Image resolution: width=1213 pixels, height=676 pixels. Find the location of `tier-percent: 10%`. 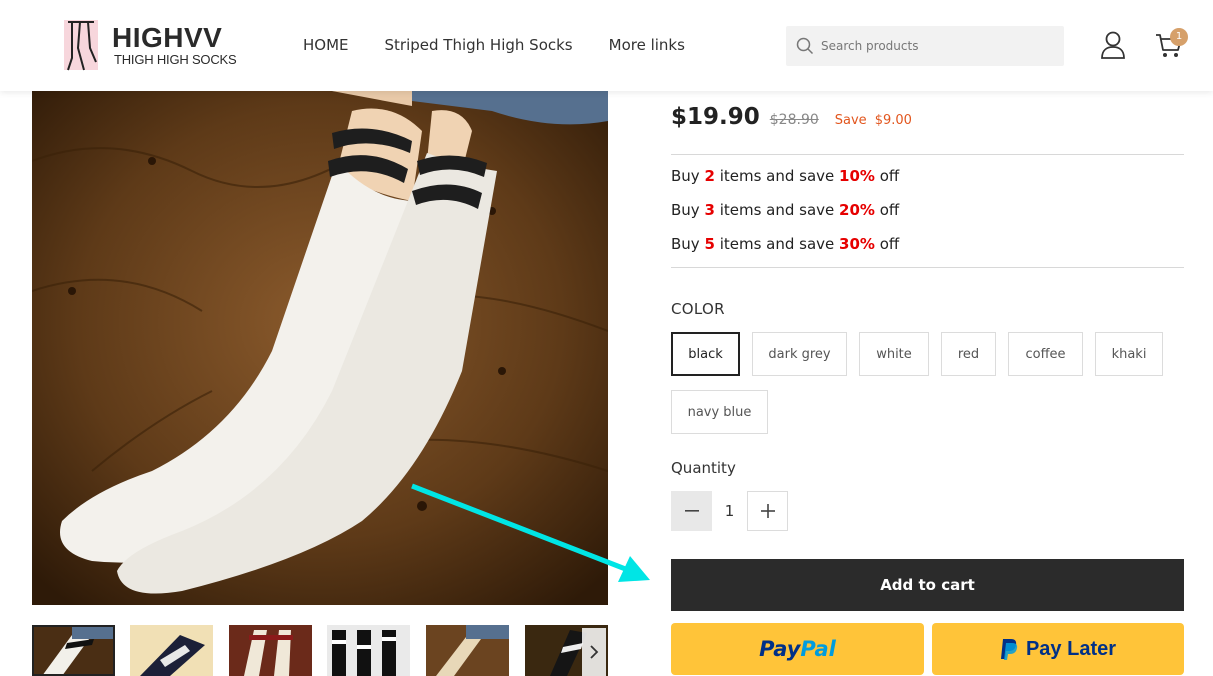

tier-percent: 10% is located at coordinates (857, 176).